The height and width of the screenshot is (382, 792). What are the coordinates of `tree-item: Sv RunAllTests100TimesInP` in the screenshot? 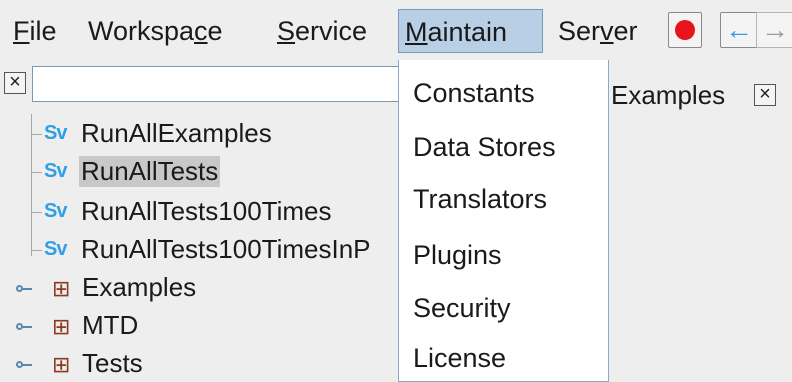 It's located at (200, 250).